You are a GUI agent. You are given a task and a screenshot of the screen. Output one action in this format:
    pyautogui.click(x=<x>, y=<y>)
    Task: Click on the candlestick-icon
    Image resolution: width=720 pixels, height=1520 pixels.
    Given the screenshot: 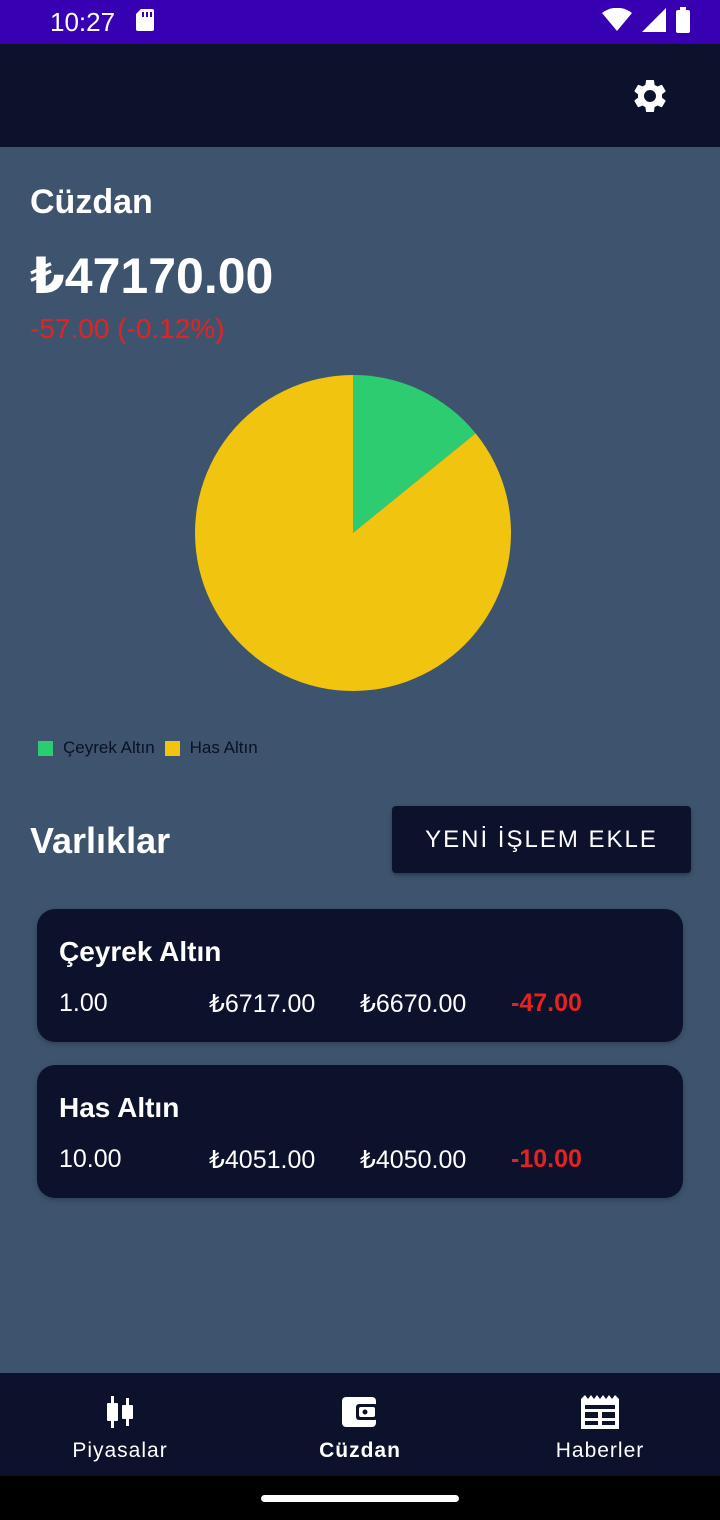 What is the action you would take?
    pyautogui.click(x=120, y=1412)
    